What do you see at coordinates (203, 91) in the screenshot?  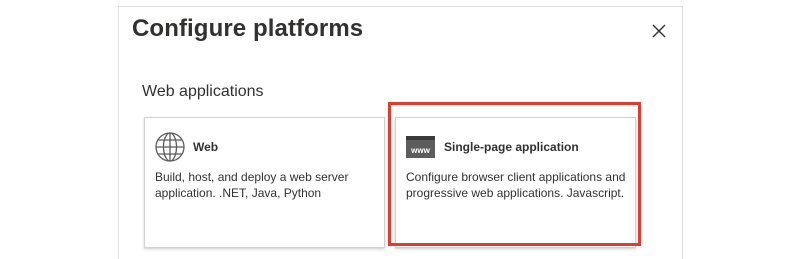 I see `section-label-web-applications: Web applications` at bounding box center [203, 91].